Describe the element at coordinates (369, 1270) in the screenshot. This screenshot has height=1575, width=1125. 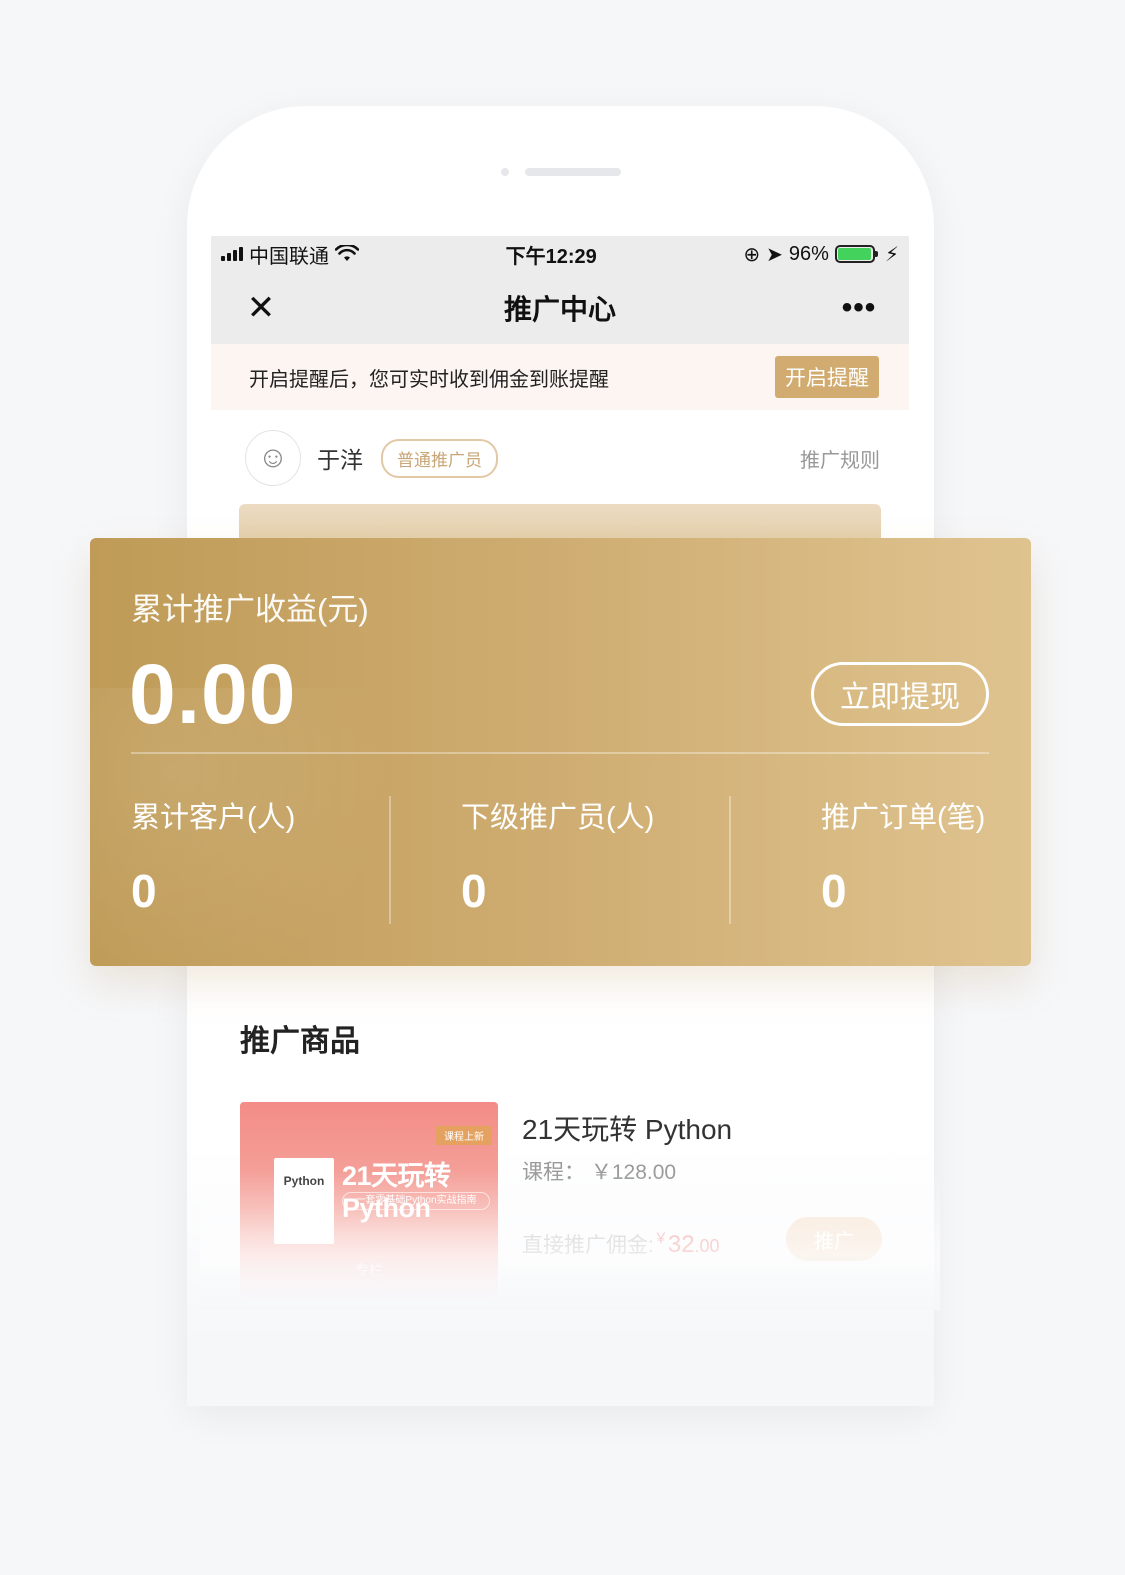
I see `thumb-tag: 专栏` at that location.